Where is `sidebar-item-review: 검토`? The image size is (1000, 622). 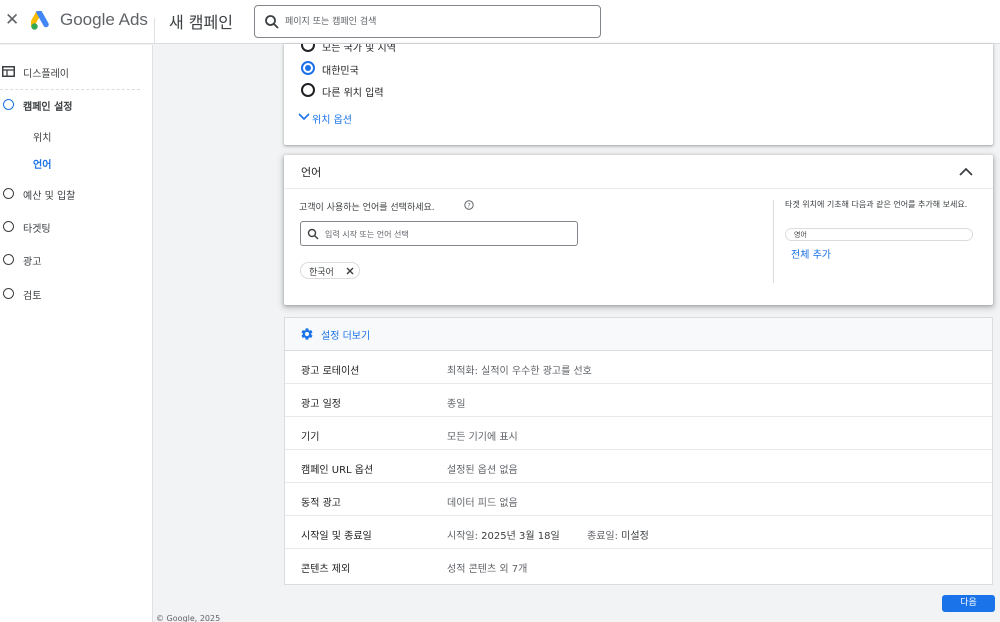 sidebar-item-review: 검토 is located at coordinates (75, 294).